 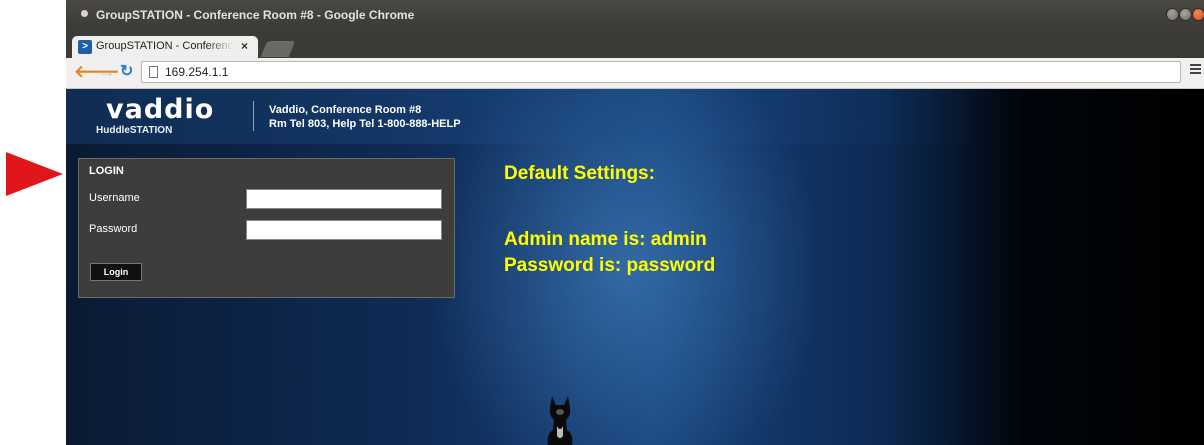 I want to click on address-bar: 169.254.1.1, so click(x=661, y=72).